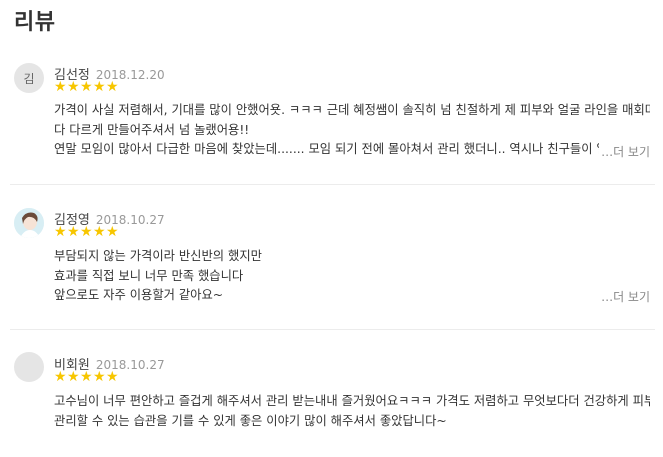 The image size is (663, 457). I want to click on avatar-photo-icon, so click(29, 223).